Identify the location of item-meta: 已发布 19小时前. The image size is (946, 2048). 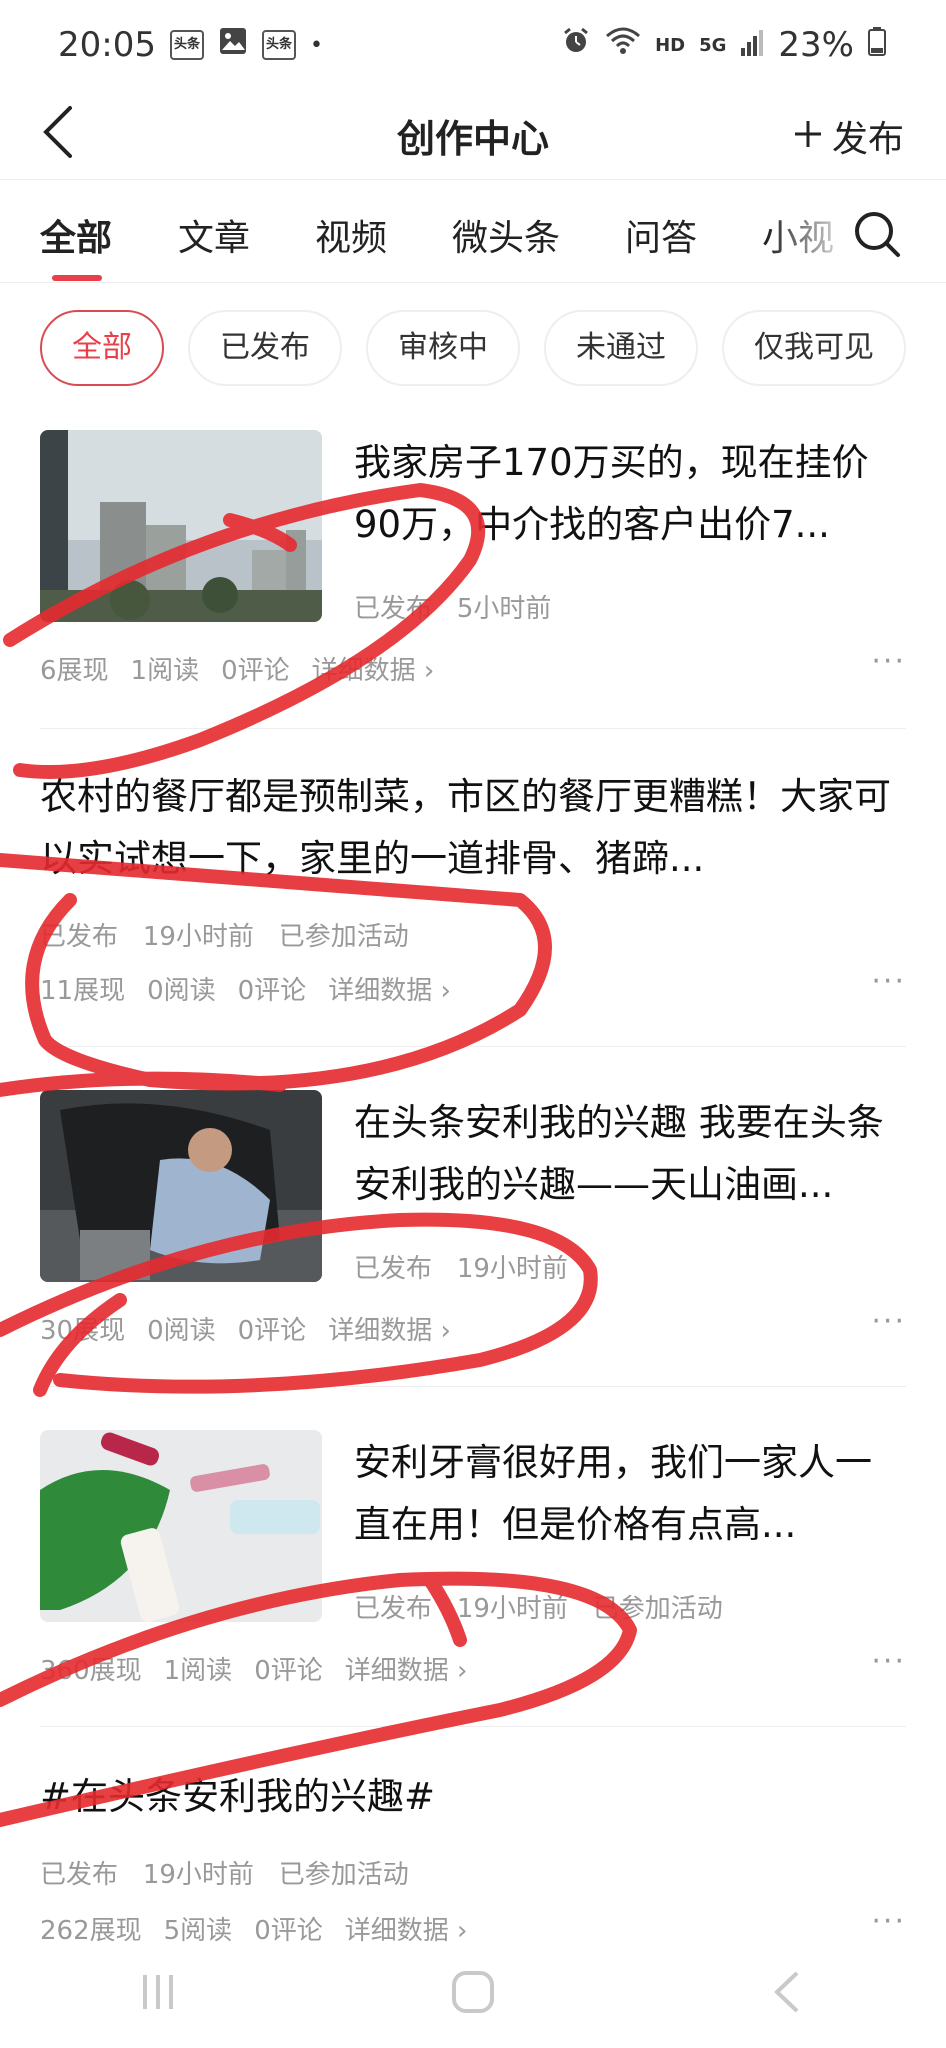
(461, 1266).